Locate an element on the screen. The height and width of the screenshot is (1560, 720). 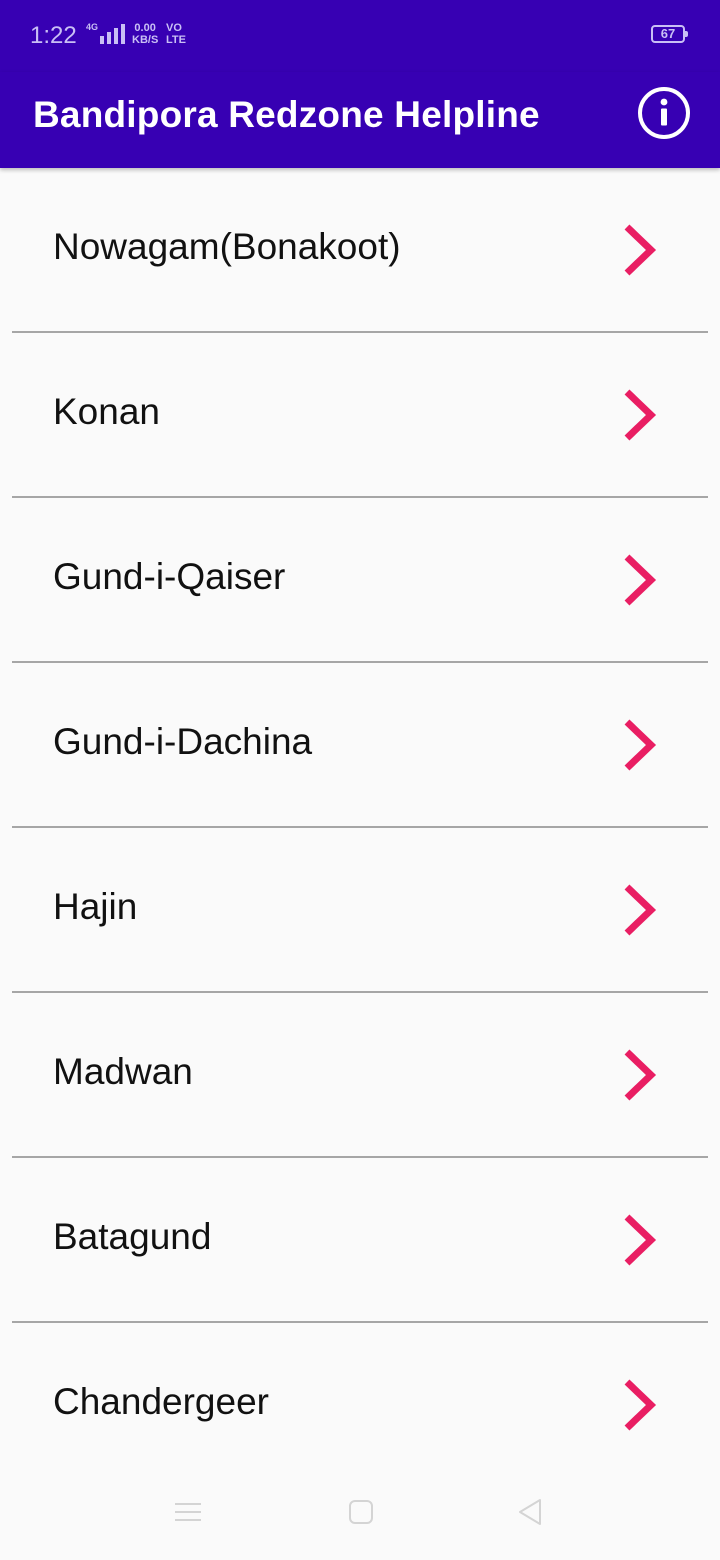
speed-value: 0.00 is located at coordinates (145, 28).